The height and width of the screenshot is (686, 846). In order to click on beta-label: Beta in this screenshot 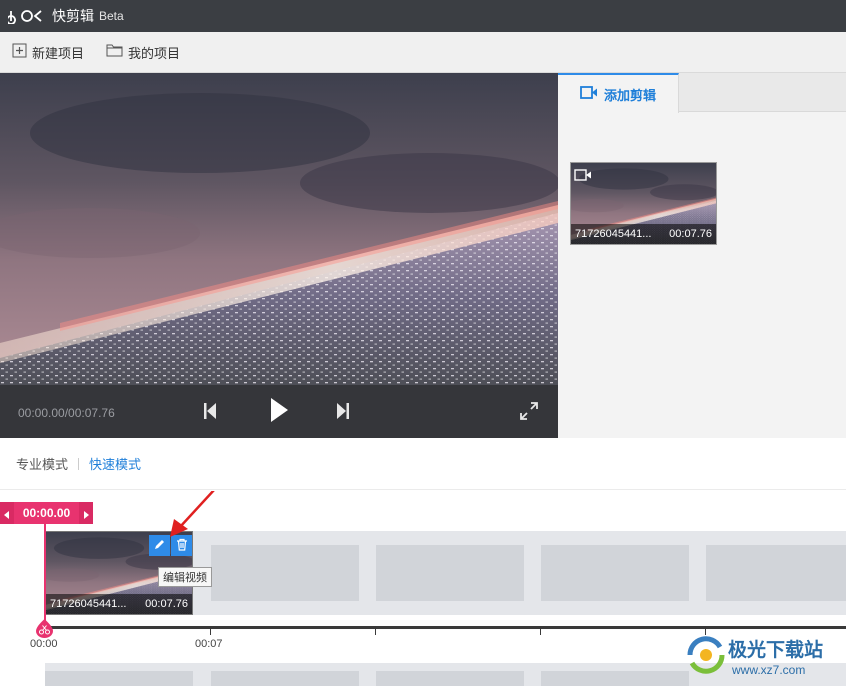, I will do `click(111, 16)`.